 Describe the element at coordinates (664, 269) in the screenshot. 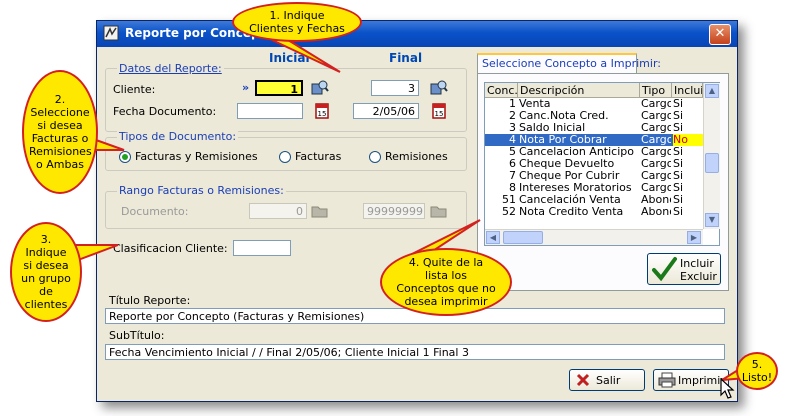

I see `checkmark-icon` at that location.